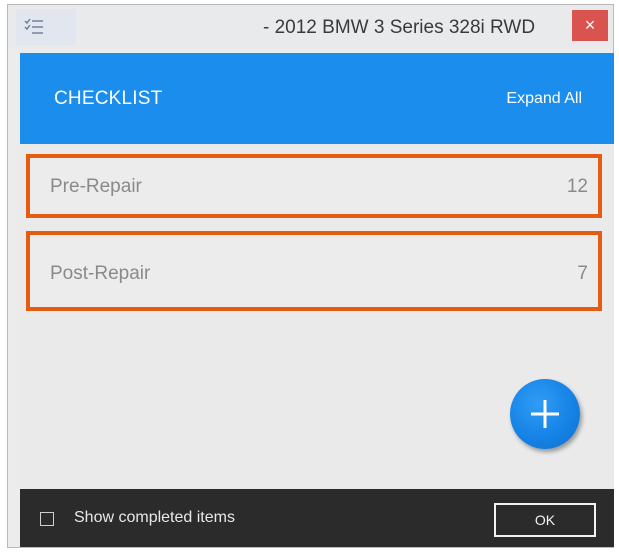 The image size is (619, 552). I want to click on add-checklist-button, so click(545, 414).